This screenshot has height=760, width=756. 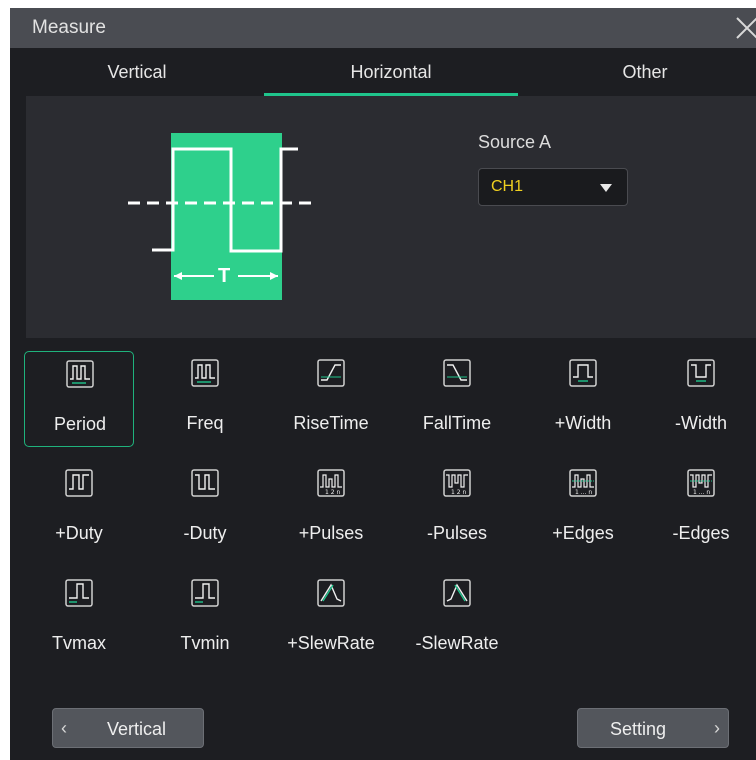 I want to click on measure-label: RiseTime, so click(x=331, y=423).